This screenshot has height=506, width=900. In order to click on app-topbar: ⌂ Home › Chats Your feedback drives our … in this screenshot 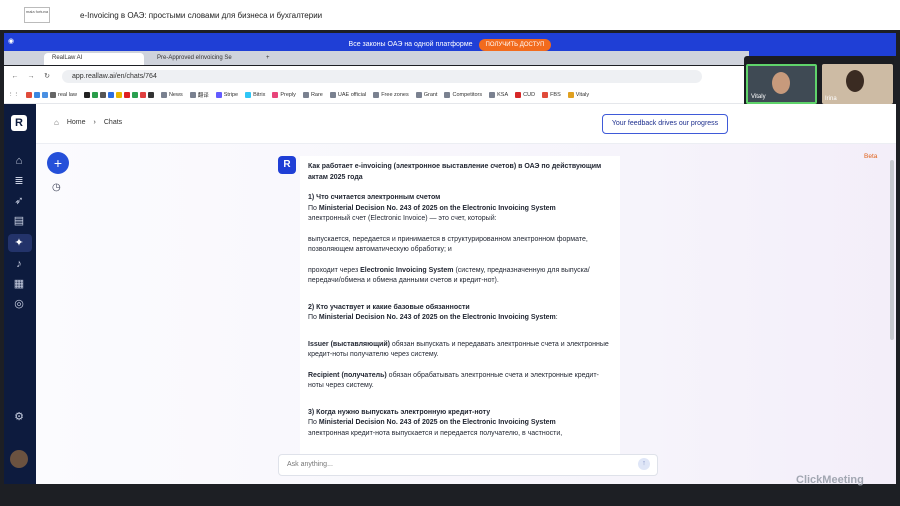, I will do `click(466, 124)`.